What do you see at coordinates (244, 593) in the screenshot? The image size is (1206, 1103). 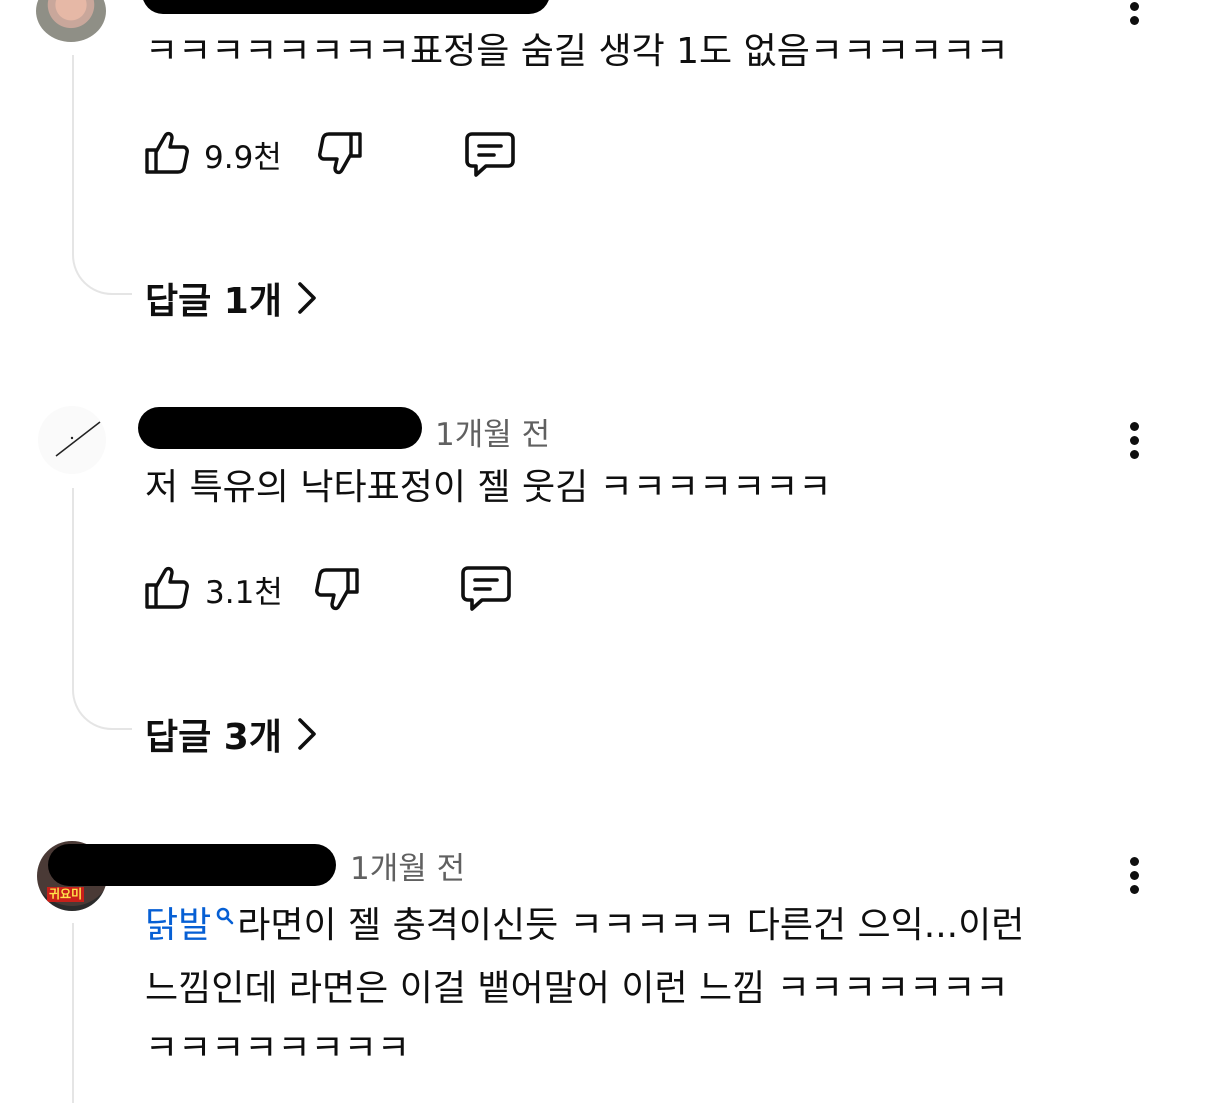 I see `like-count: 3.1천` at bounding box center [244, 593].